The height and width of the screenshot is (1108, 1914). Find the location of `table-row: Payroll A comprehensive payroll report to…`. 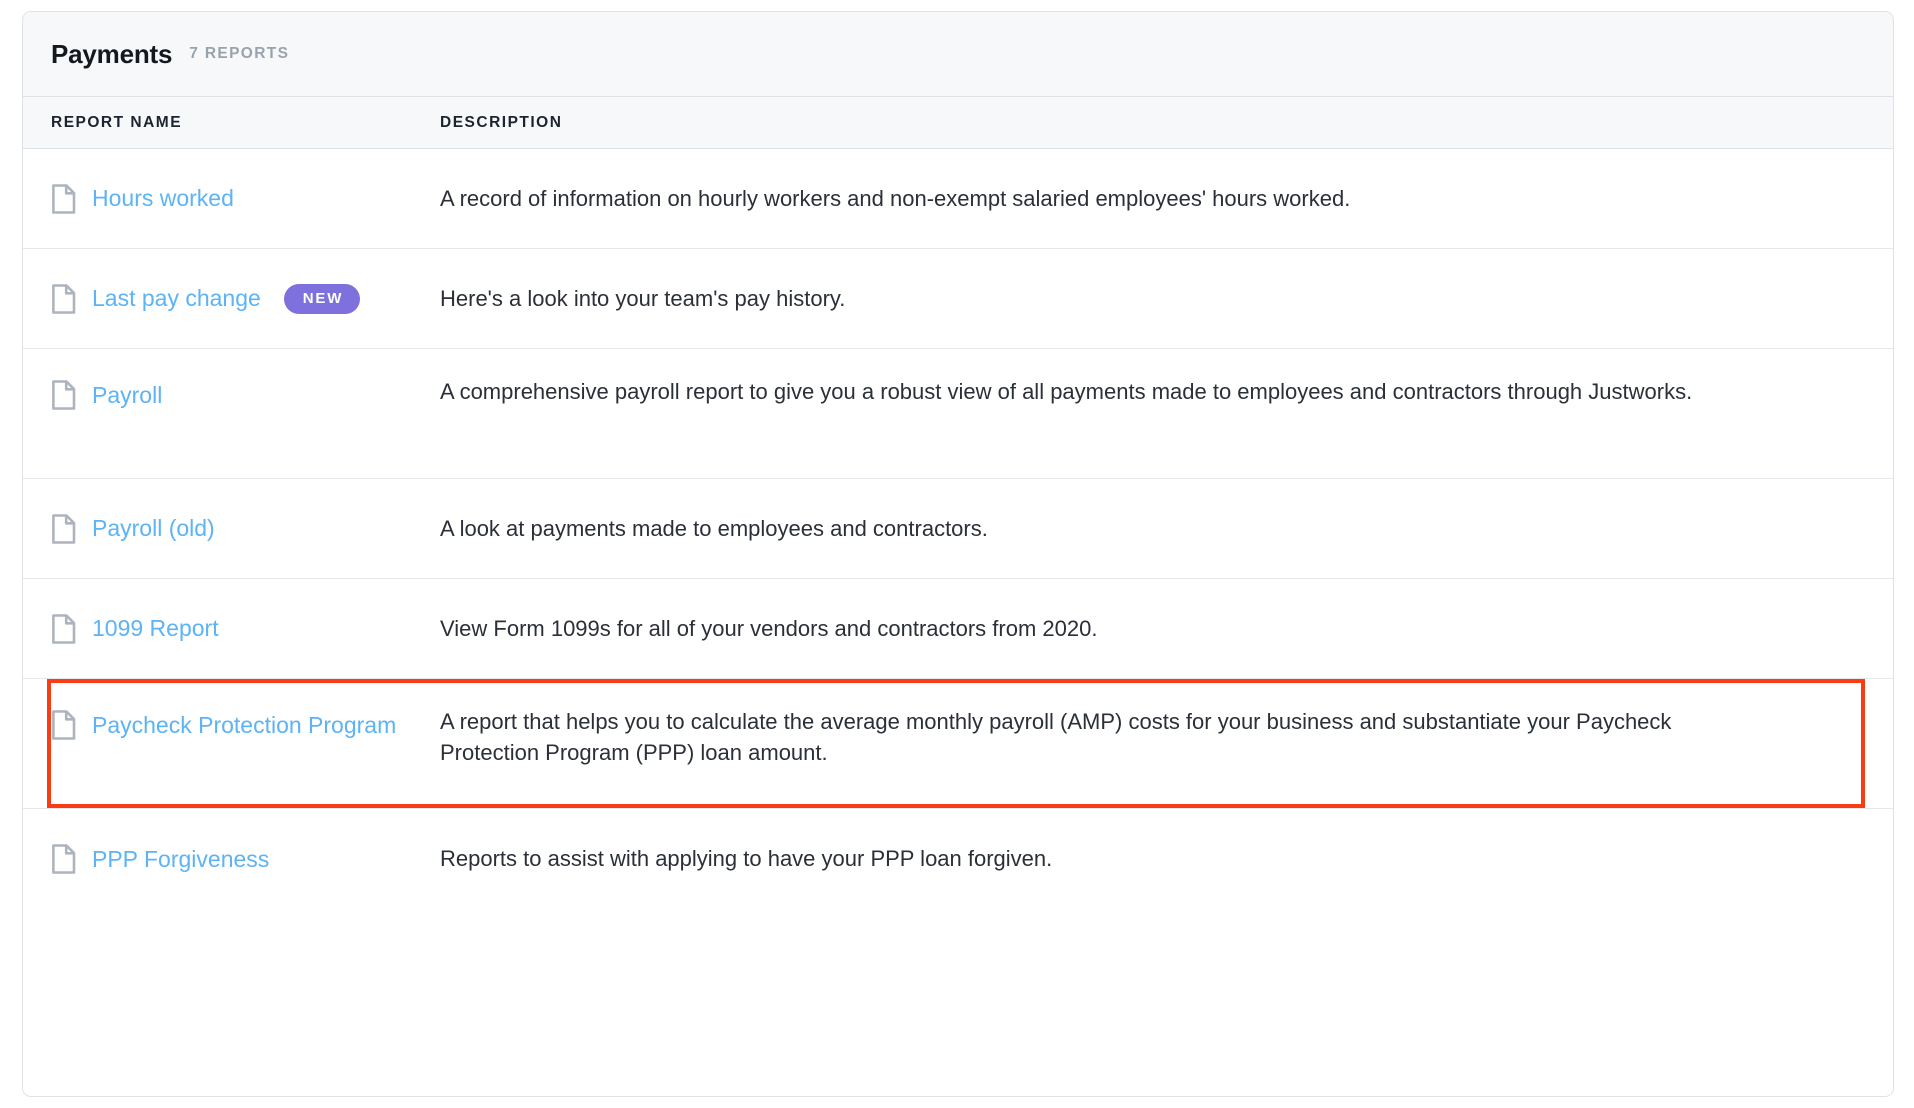

table-row: Payroll A comprehensive payroll report to… is located at coordinates (958, 414).